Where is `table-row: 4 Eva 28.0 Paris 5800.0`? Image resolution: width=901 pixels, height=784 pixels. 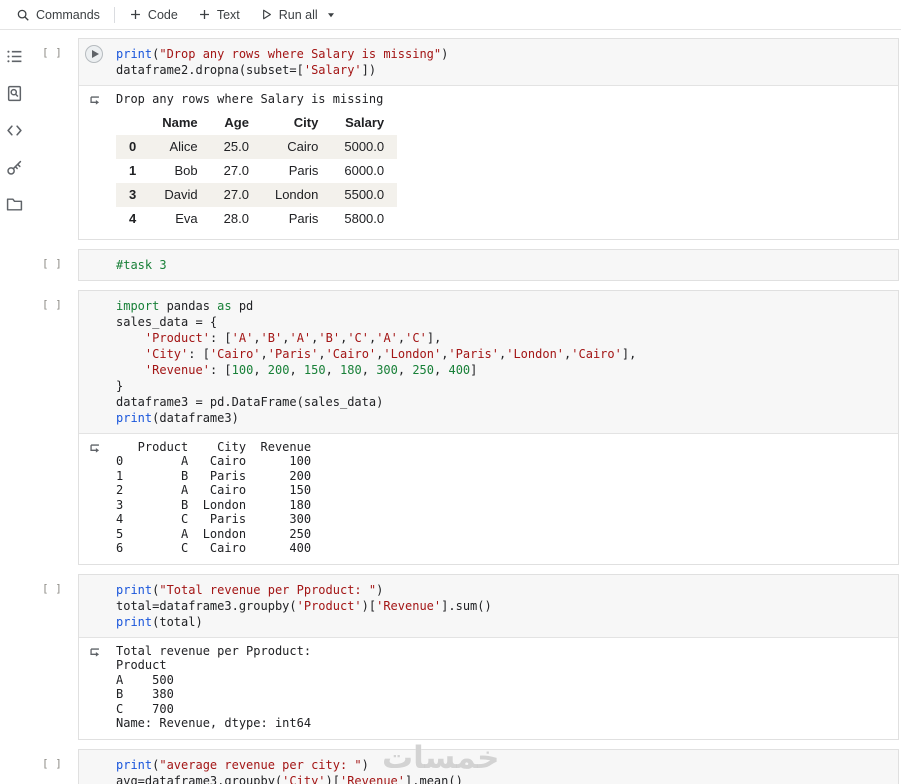 table-row: 4 Eva 28.0 Paris 5800.0 is located at coordinates (256, 219).